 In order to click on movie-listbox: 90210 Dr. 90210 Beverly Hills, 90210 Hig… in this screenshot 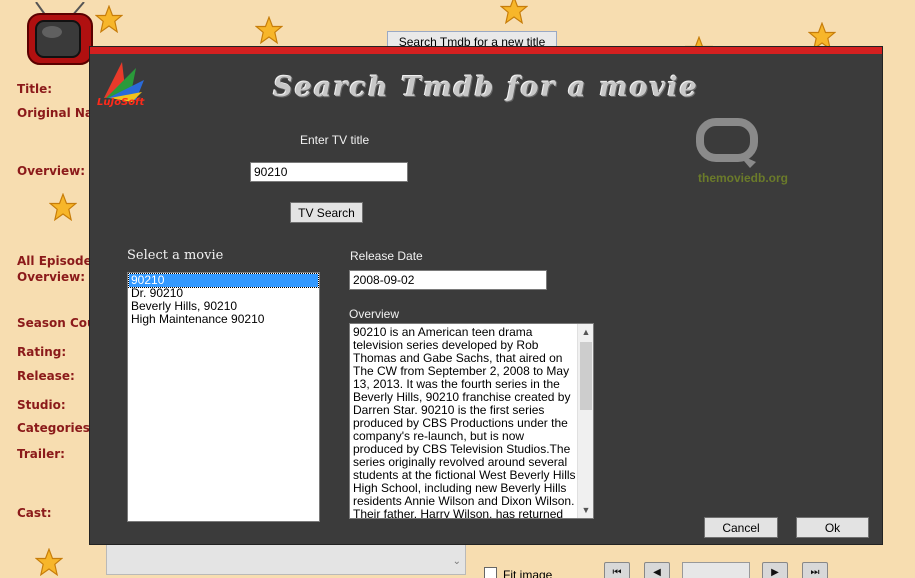, I will do `click(223, 397)`.